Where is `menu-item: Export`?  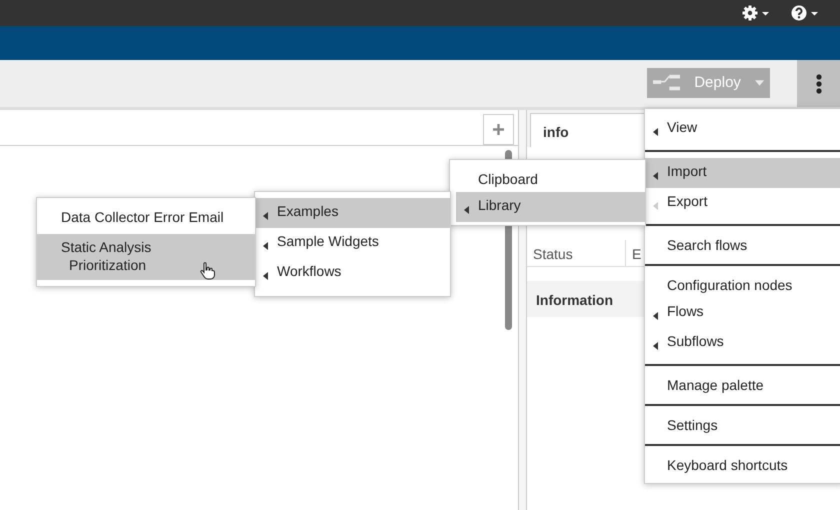
menu-item: Export is located at coordinates (742, 203).